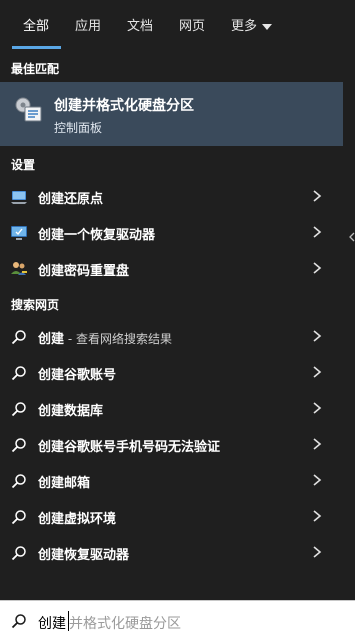 The width and height of the screenshot is (355, 642). Describe the element at coordinates (77, 375) in the screenshot. I see `web-item-label: 创建谷歌账号` at that location.